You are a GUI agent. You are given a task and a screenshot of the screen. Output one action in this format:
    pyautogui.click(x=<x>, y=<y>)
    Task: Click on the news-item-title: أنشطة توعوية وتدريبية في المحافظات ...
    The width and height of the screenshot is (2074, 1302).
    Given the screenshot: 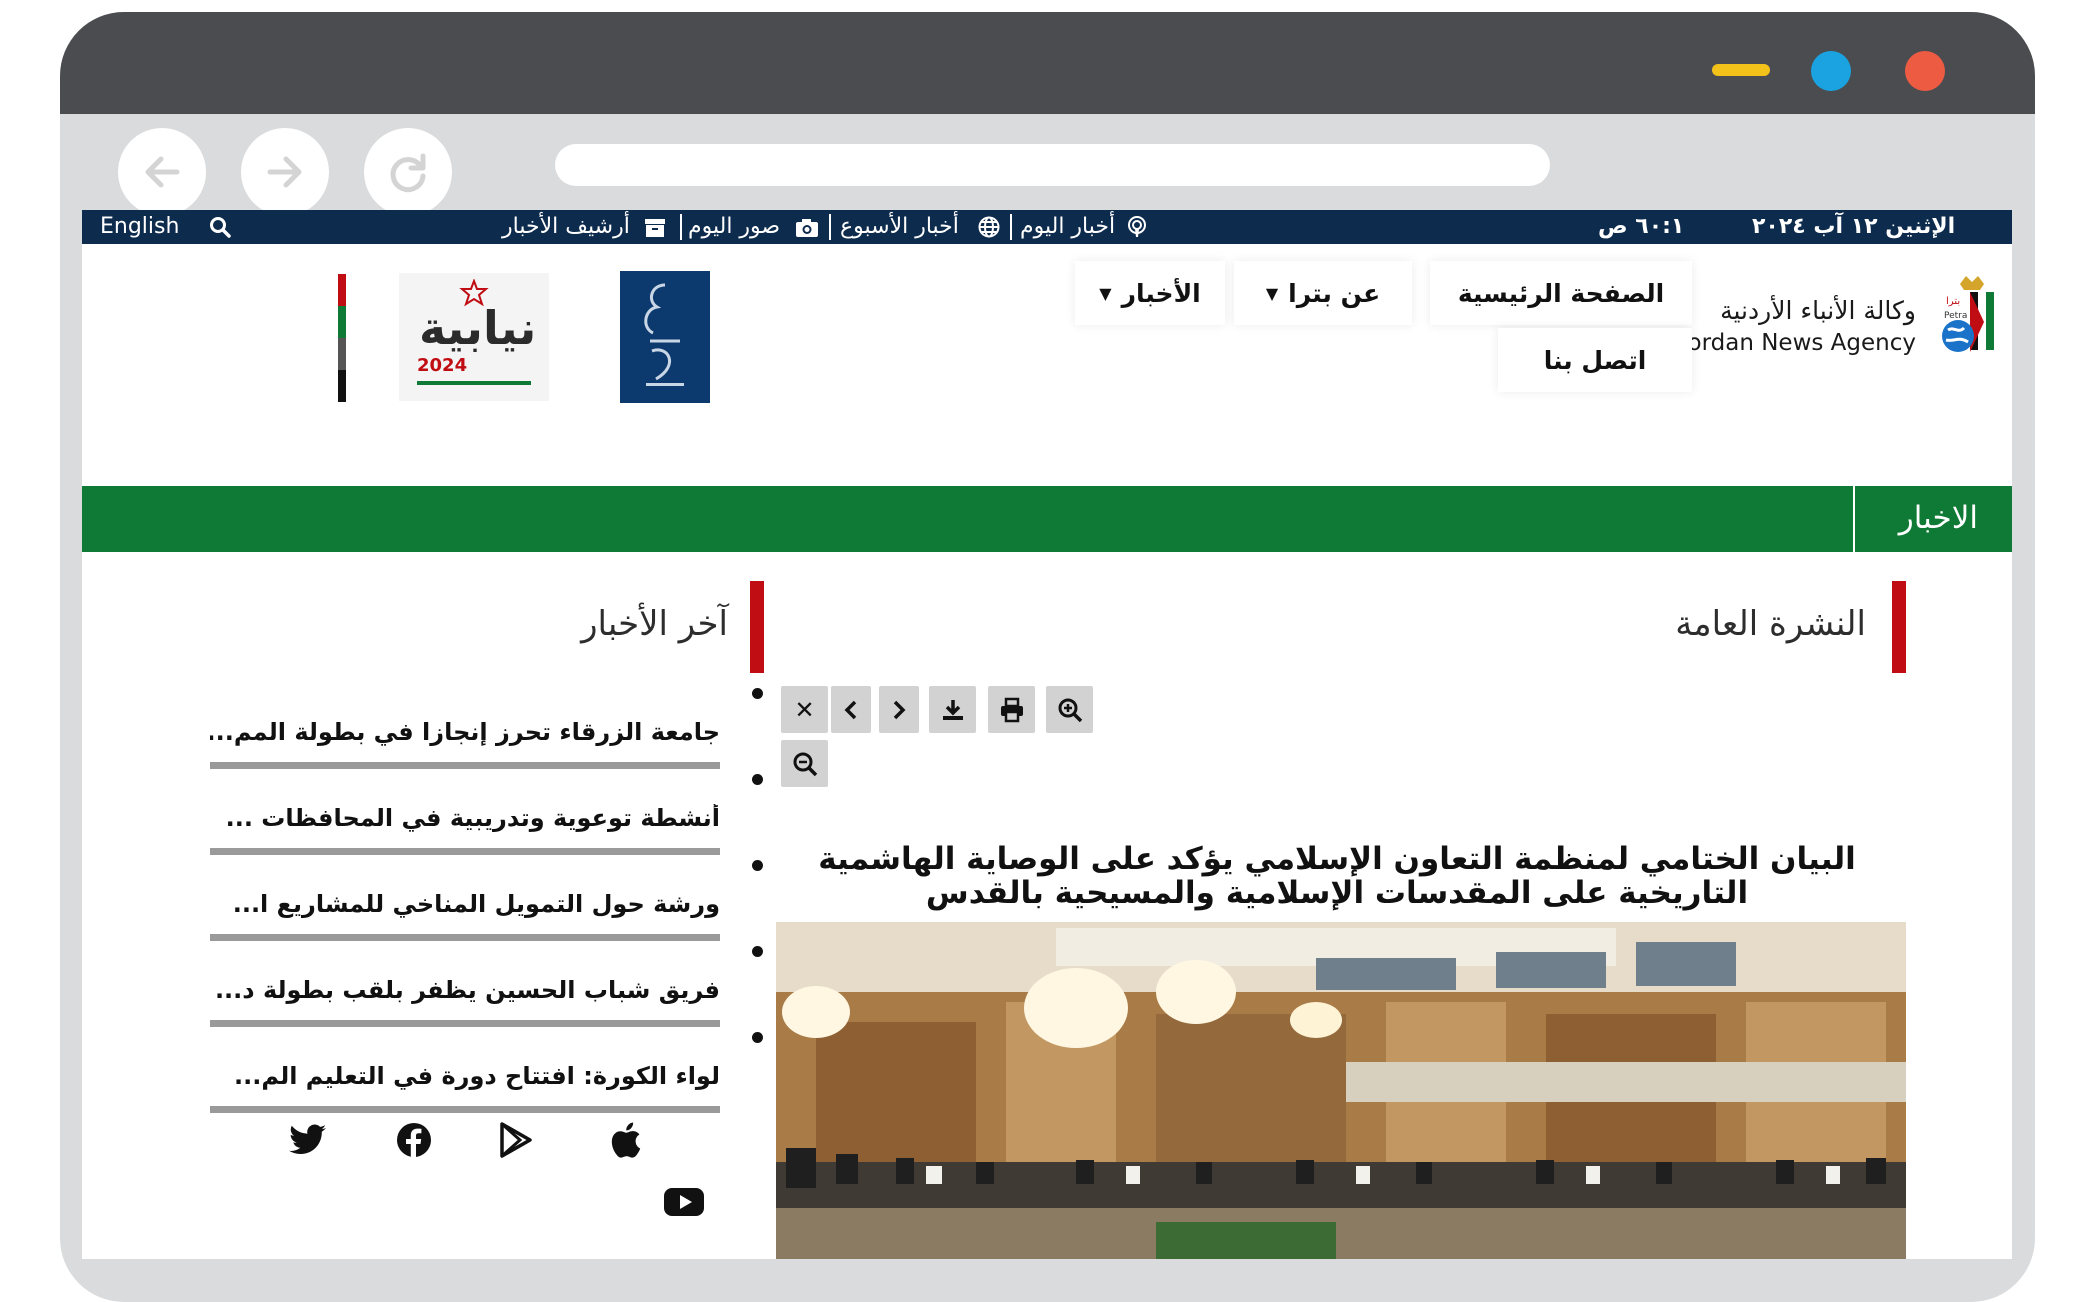 What is the action you would take?
    pyautogui.click(x=465, y=818)
    